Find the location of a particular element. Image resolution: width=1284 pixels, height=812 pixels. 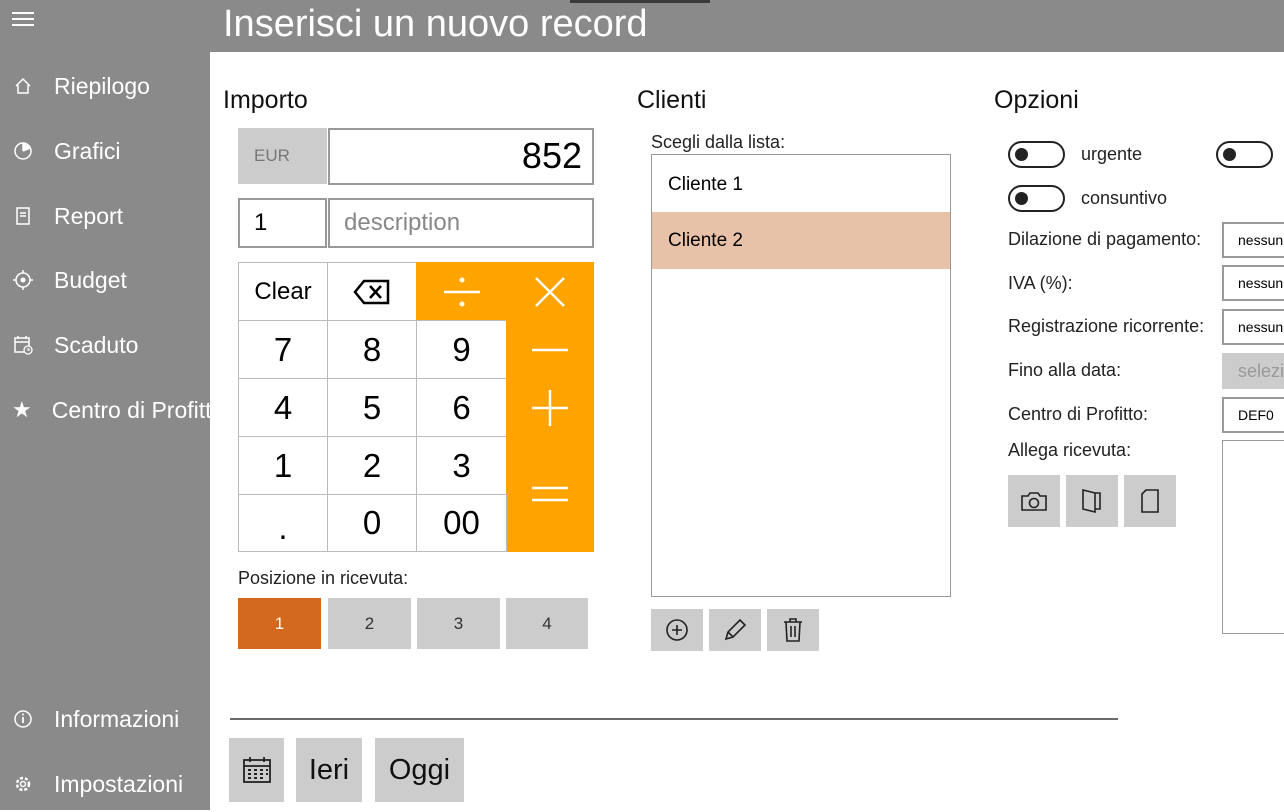

clear-key: Clear is located at coordinates (283, 291).